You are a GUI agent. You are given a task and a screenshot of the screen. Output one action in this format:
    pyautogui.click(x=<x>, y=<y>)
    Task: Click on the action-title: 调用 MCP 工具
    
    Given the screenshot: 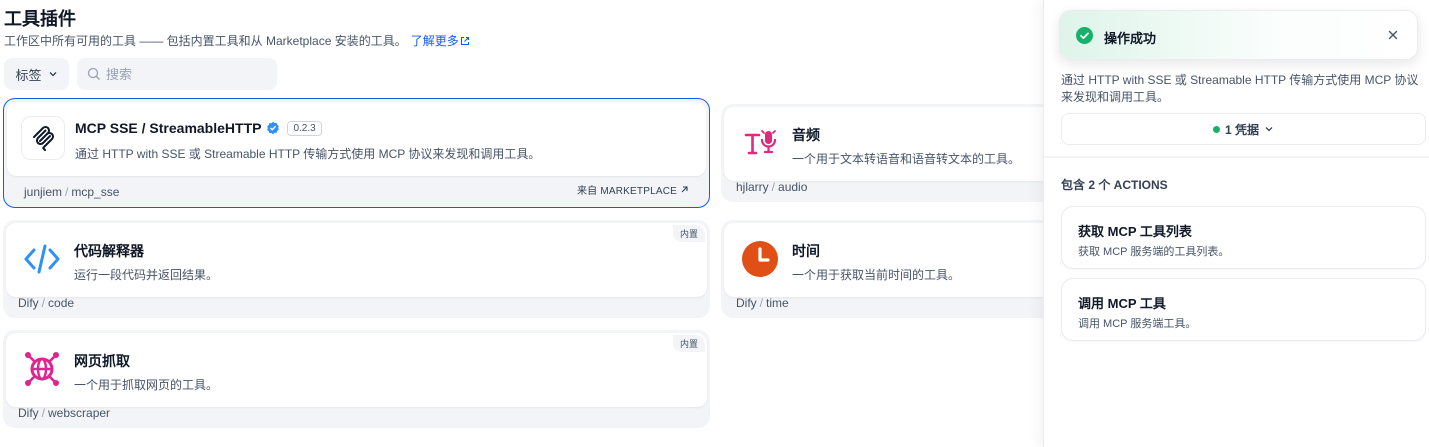 What is the action you would take?
    pyautogui.click(x=1122, y=303)
    